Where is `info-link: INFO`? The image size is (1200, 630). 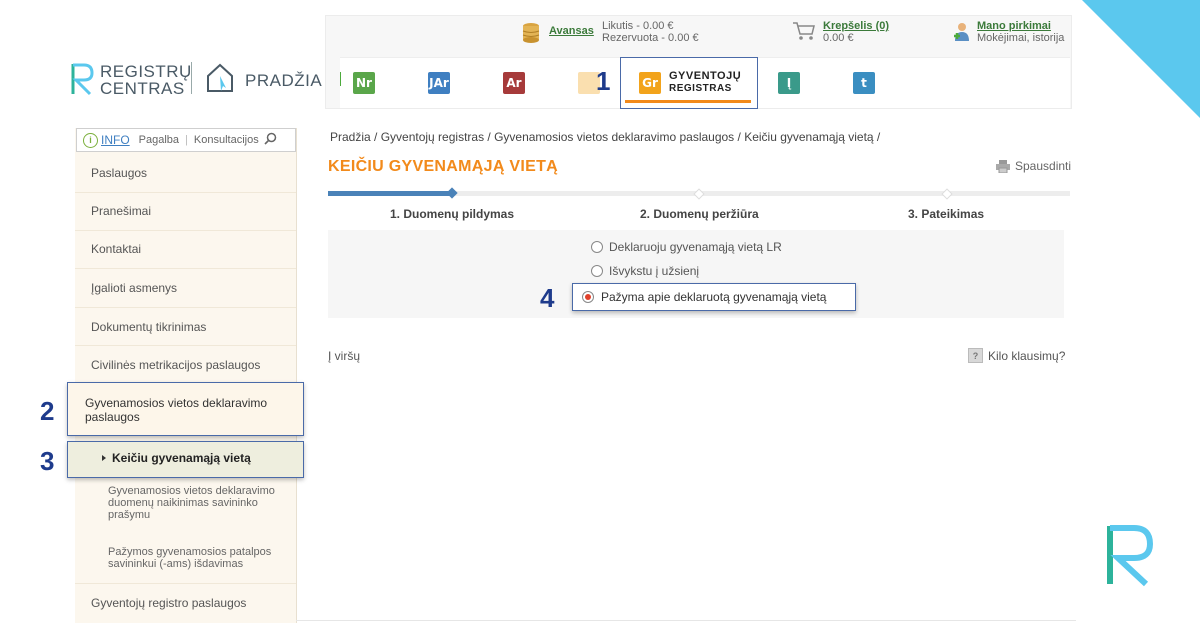
info-link: INFO is located at coordinates (115, 140).